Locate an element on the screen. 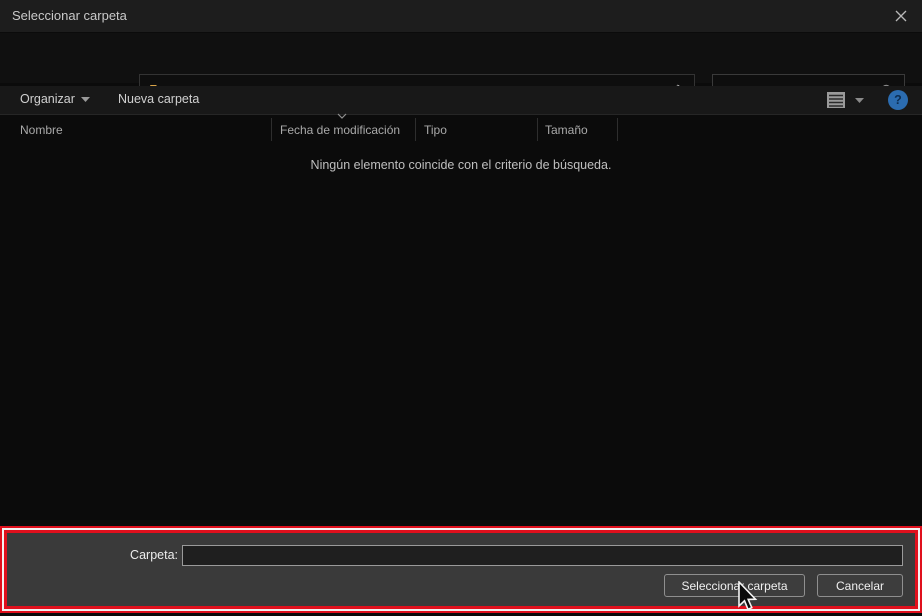 Image resolution: width=922 pixels, height=616 pixels. sort-ascending-icon is located at coordinates (342, 116).